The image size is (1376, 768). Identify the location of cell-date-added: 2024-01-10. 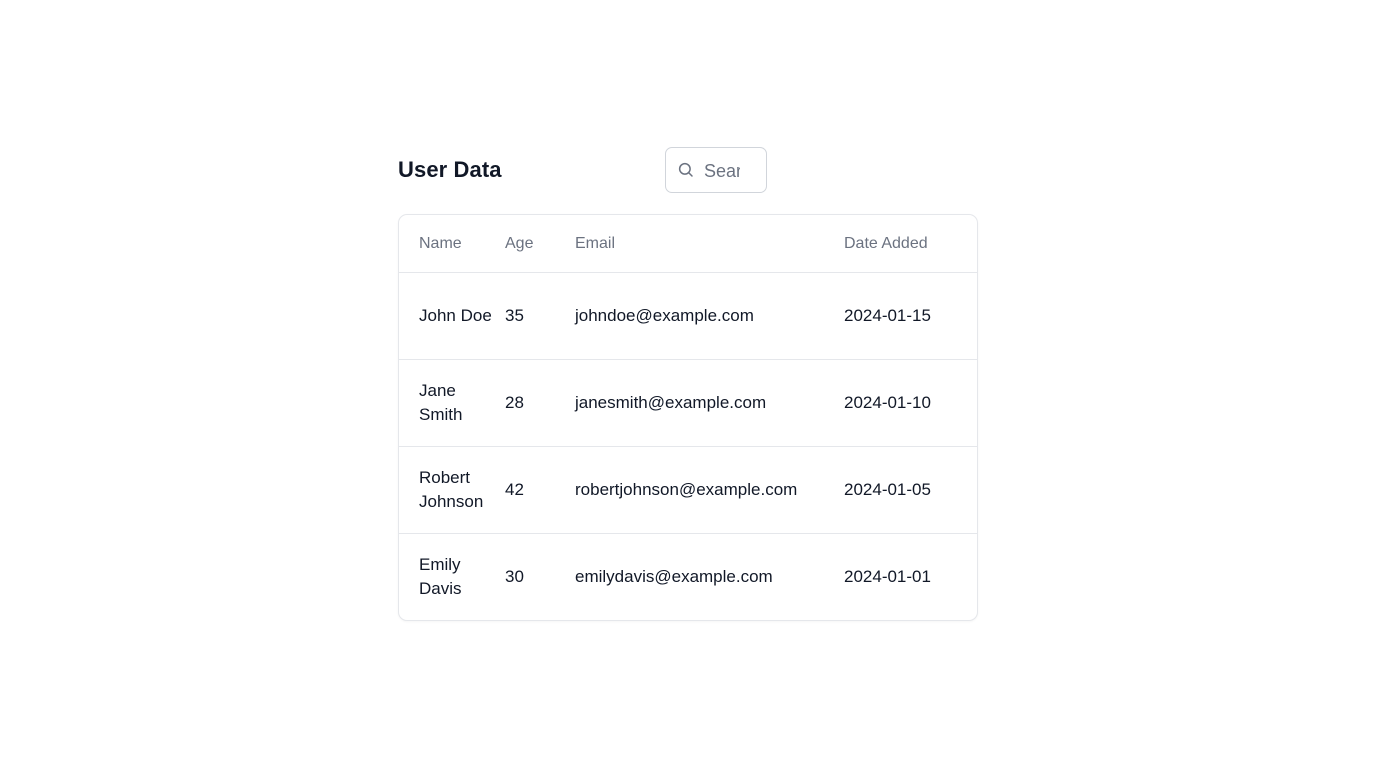
(910, 403).